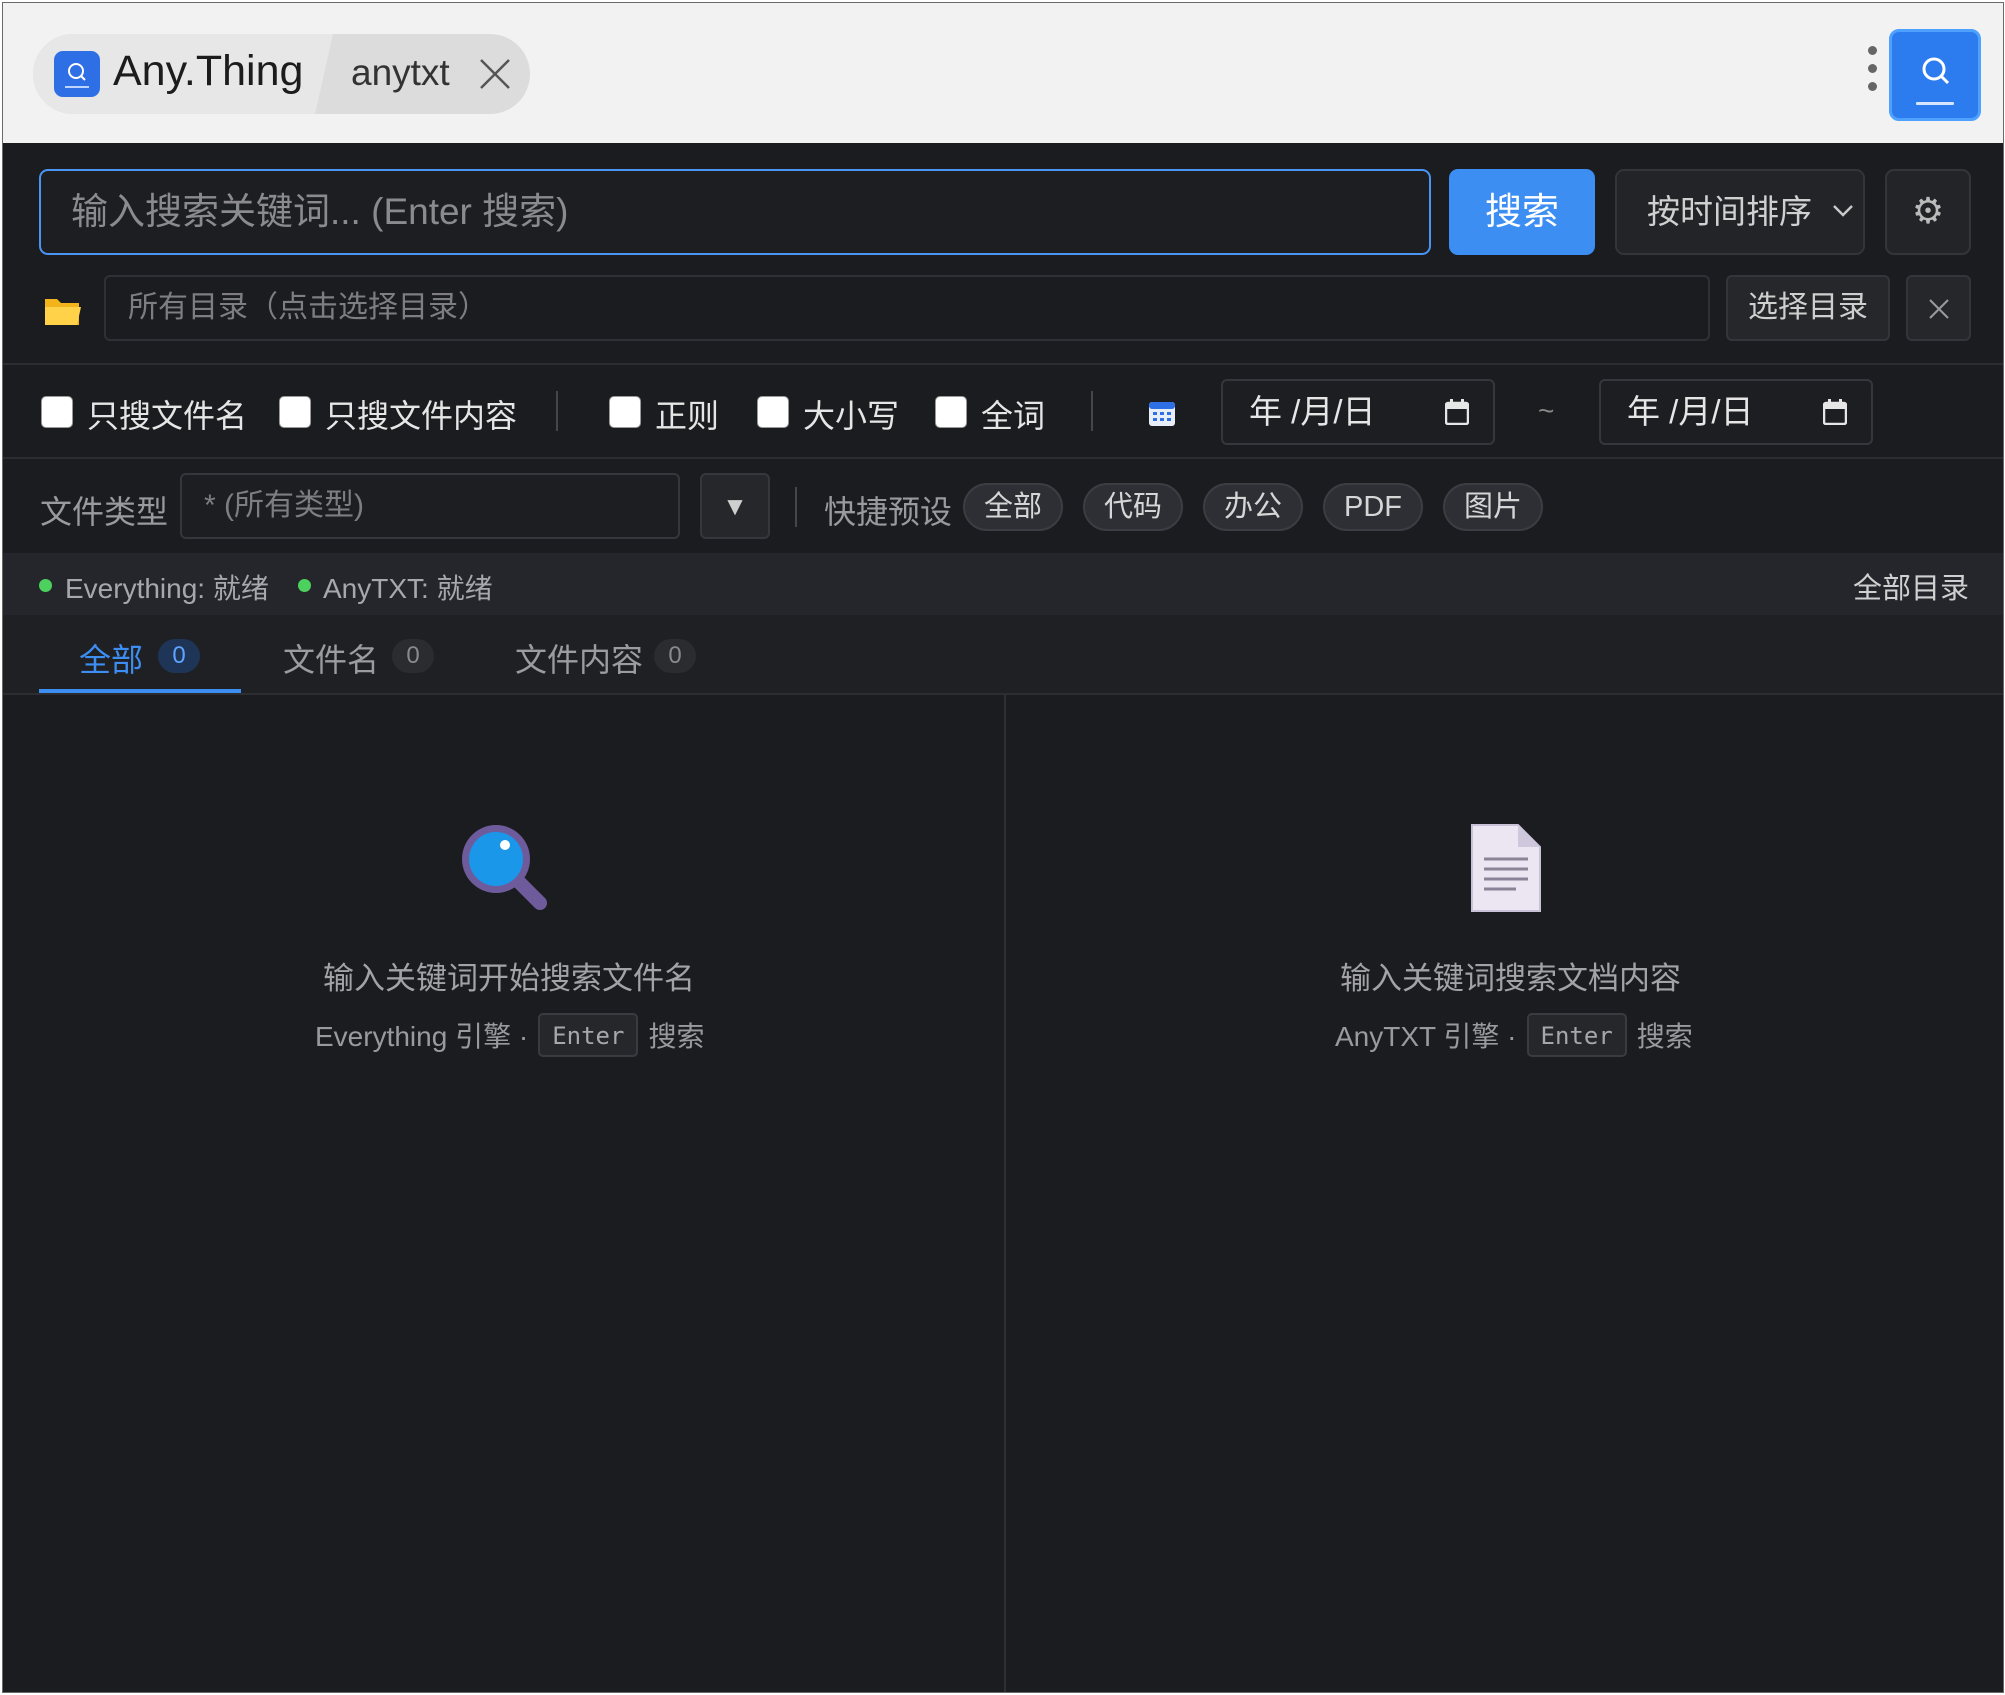 This screenshot has width=2005, height=1695. I want to click on whole-word-checkbox, so click(951, 412).